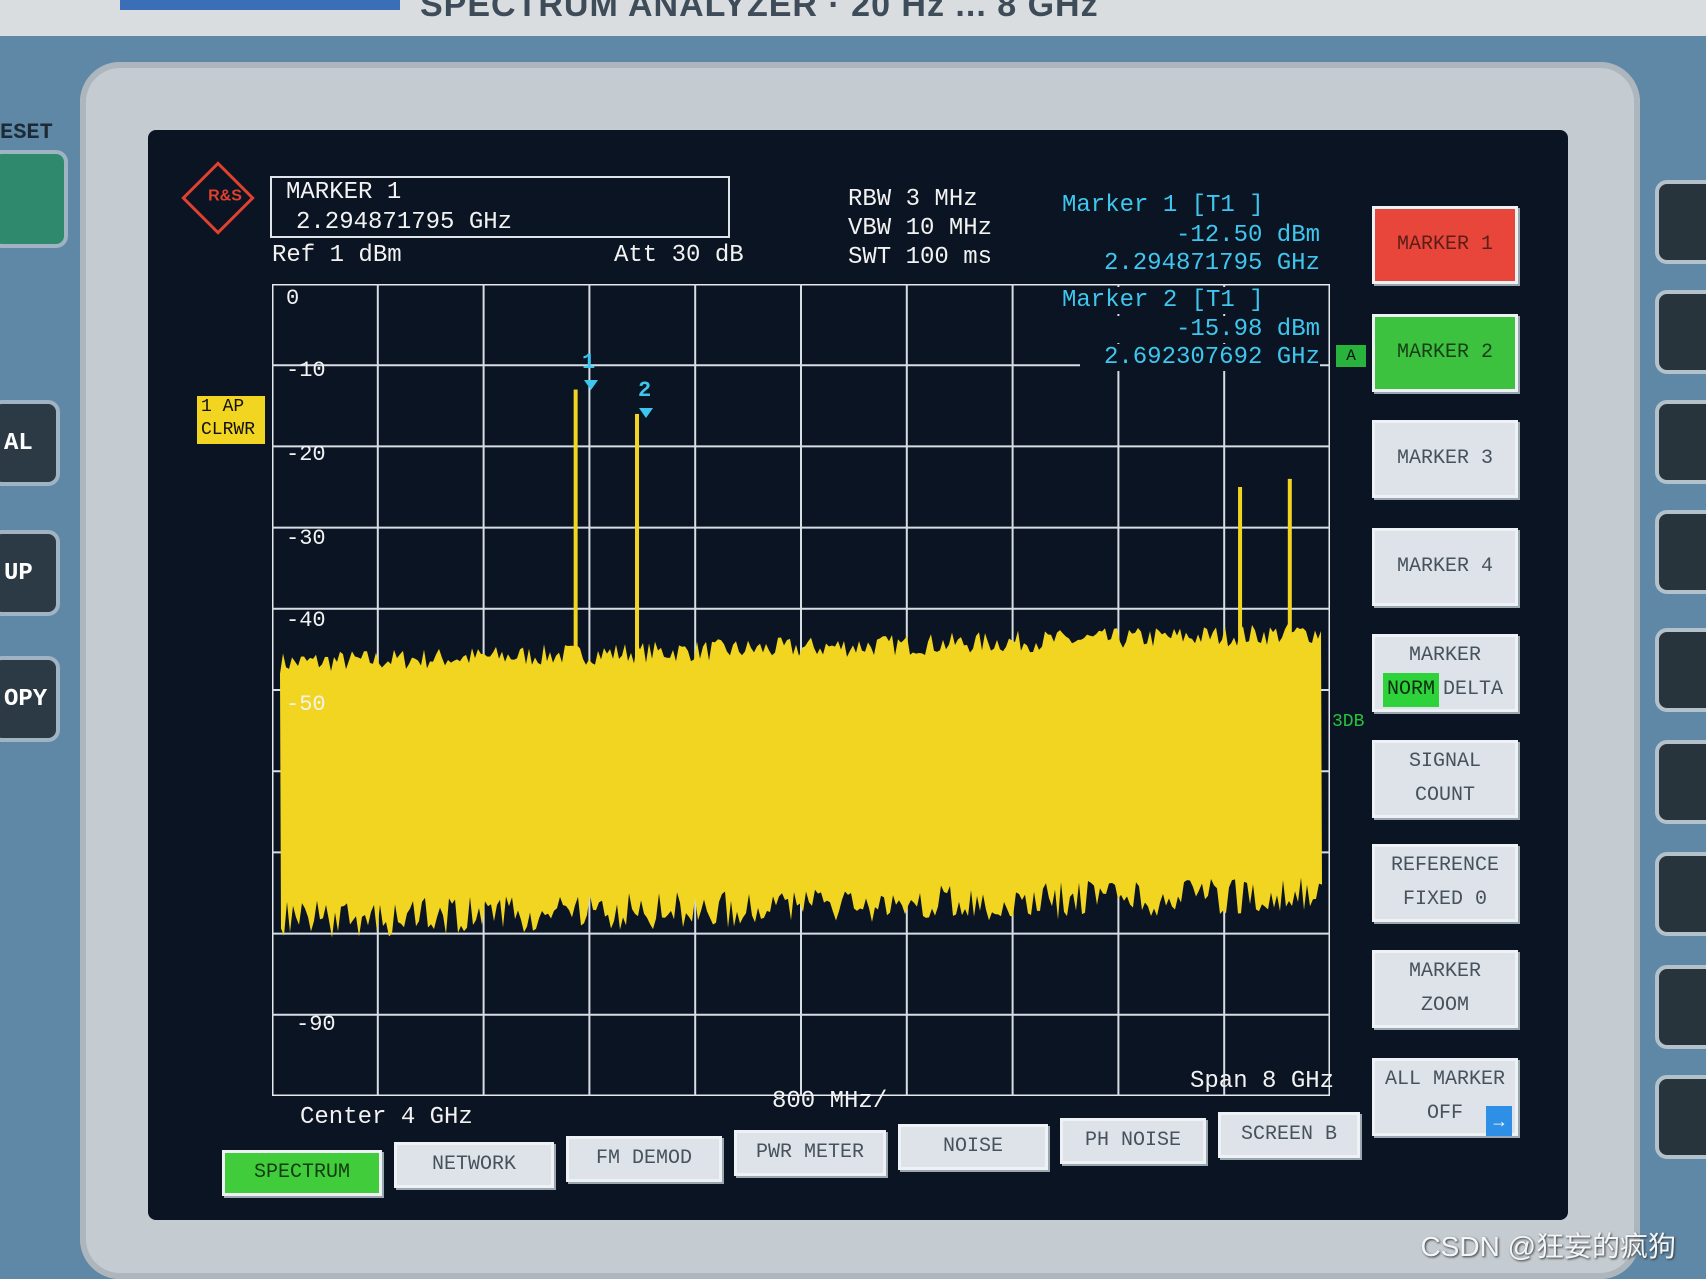 Image resolution: width=1706 pixels, height=1279 pixels. What do you see at coordinates (644, 1159) in the screenshot?
I see `tab-fm-demod: FM DEMOD` at bounding box center [644, 1159].